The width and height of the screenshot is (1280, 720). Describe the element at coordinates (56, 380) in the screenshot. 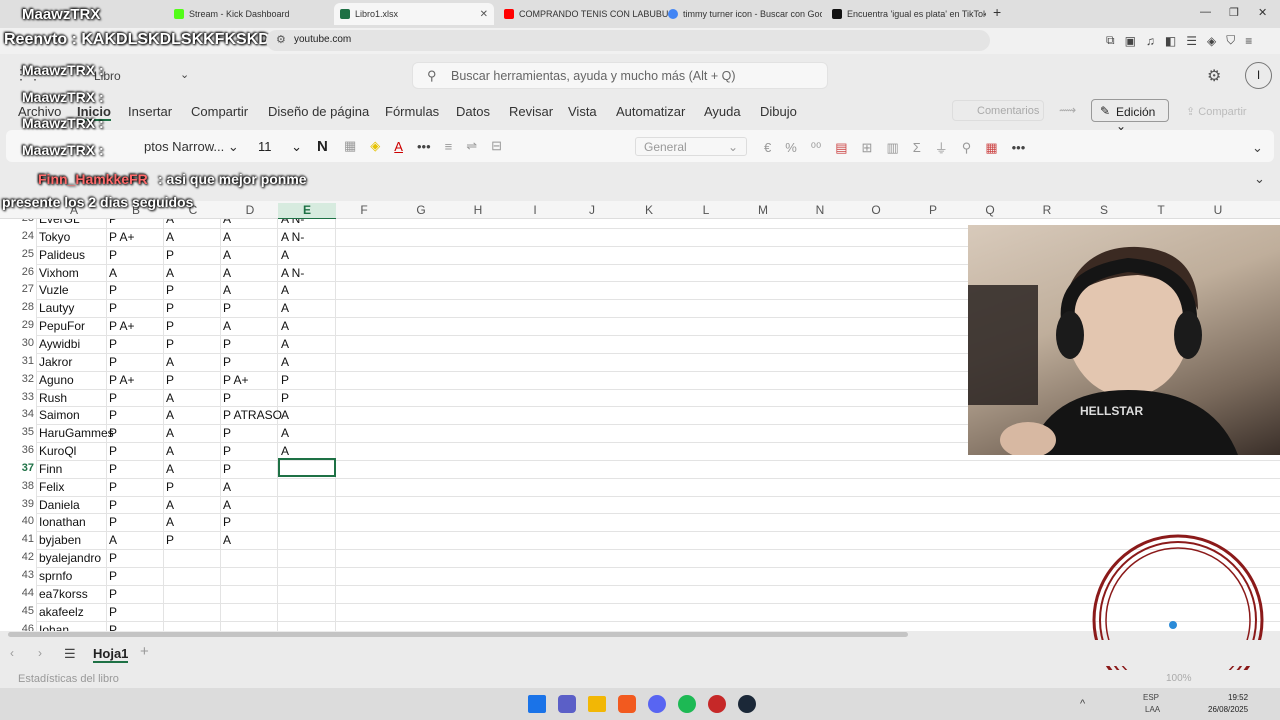

I see `cell-a: Aguno` at that location.